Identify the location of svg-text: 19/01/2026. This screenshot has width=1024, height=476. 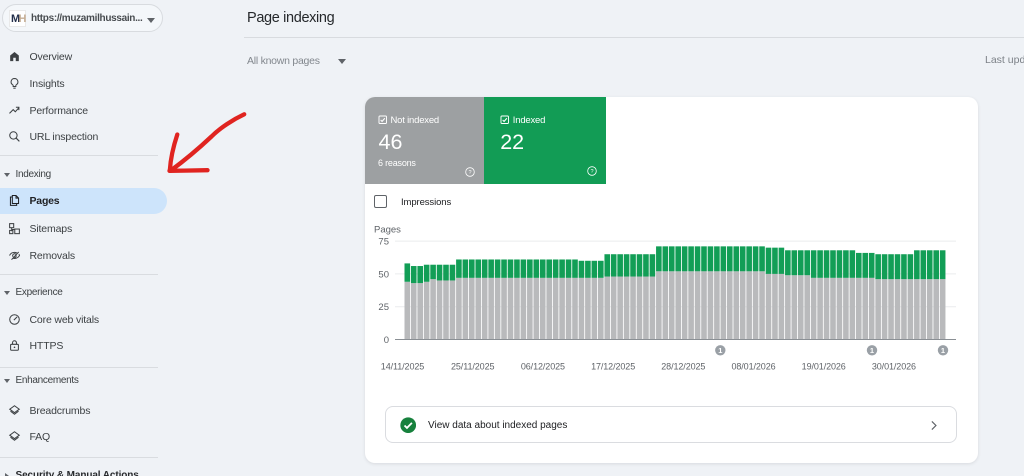
(824, 367).